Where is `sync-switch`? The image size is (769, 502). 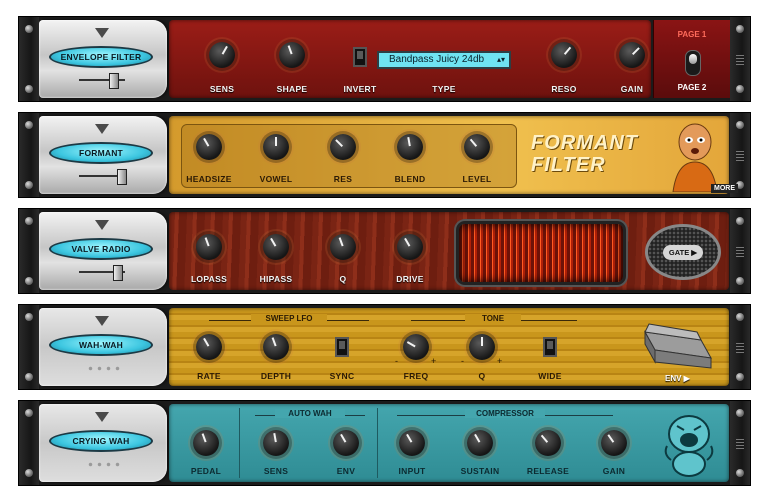
sync-switch is located at coordinates (342, 347).